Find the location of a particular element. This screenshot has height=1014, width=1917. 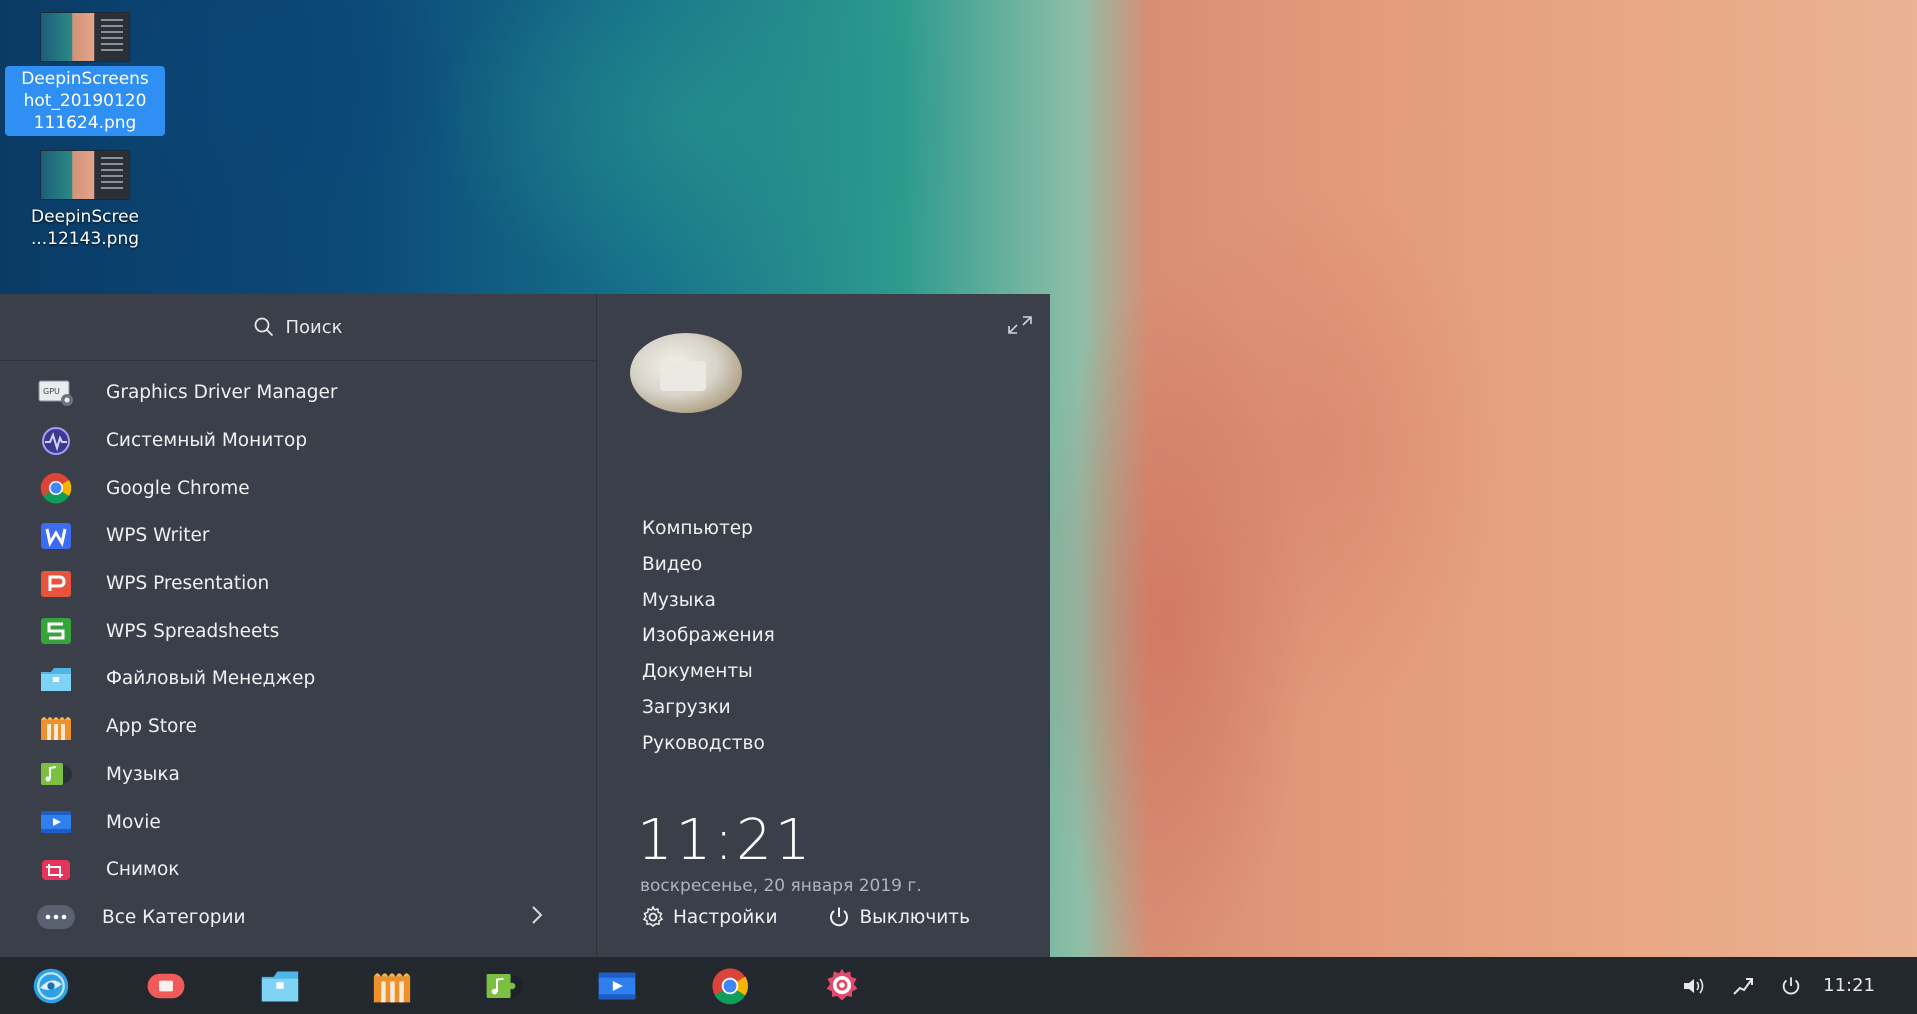

tray-clock: 11:21 is located at coordinates (1856, 985).